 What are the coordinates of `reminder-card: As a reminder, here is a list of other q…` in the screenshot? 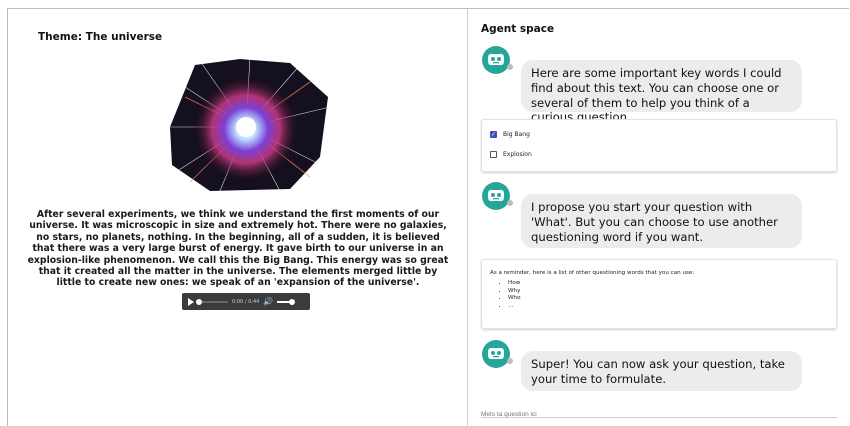 It's located at (659, 294).